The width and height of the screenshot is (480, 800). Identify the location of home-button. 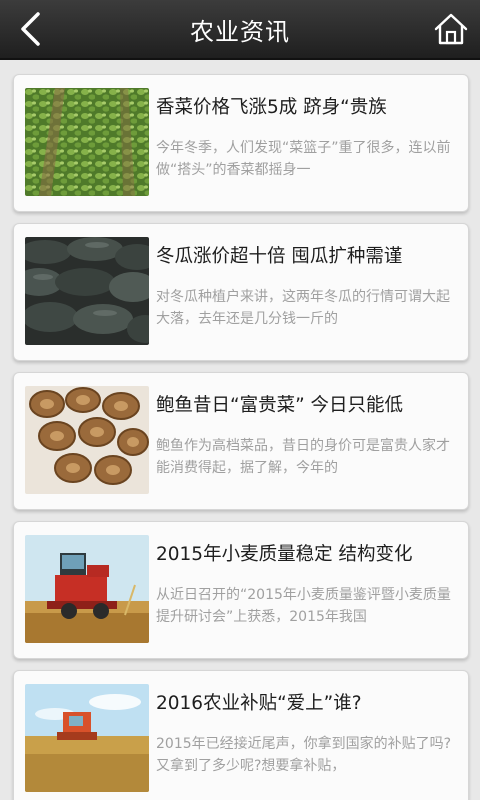
(451, 29).